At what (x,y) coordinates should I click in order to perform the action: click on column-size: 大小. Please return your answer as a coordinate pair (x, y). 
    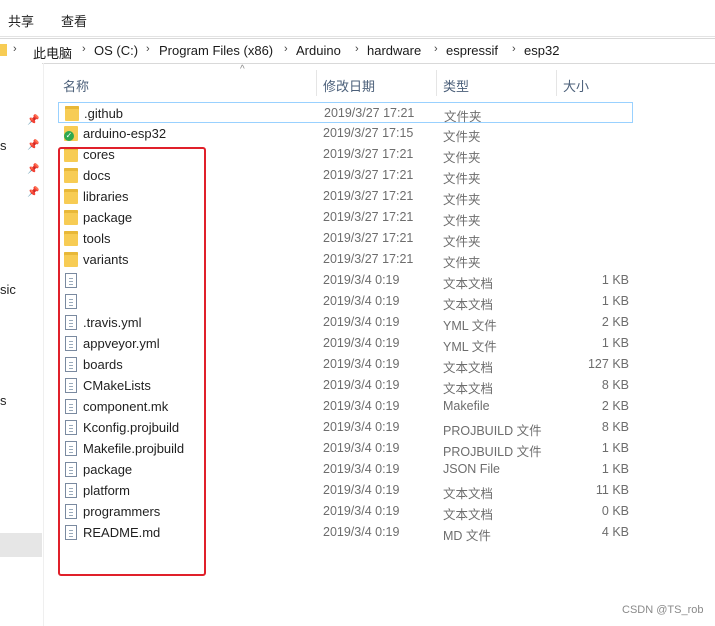
    Looking at the image, I should click on (576, 85).